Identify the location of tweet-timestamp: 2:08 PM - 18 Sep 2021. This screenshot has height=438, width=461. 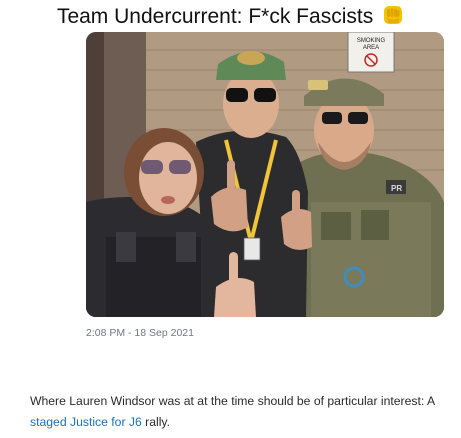
(140, 333).